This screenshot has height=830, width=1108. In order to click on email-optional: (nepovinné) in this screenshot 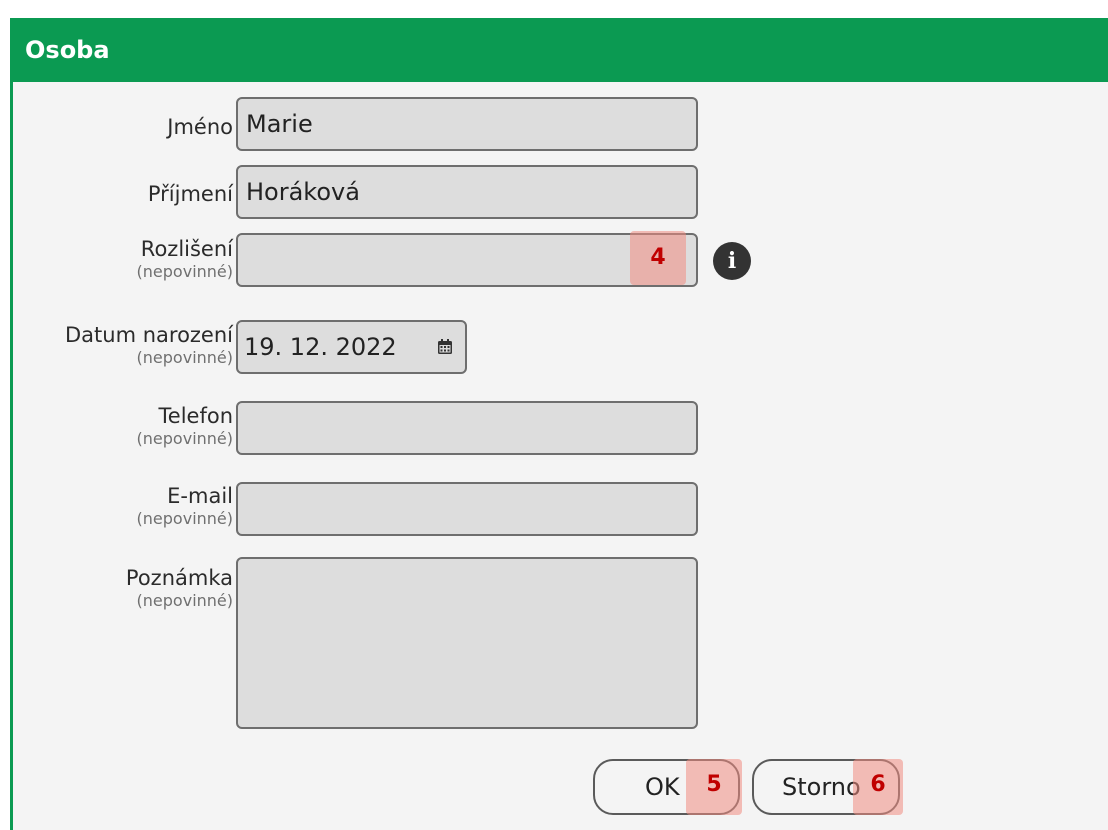, I will do `click(184, 518)`.